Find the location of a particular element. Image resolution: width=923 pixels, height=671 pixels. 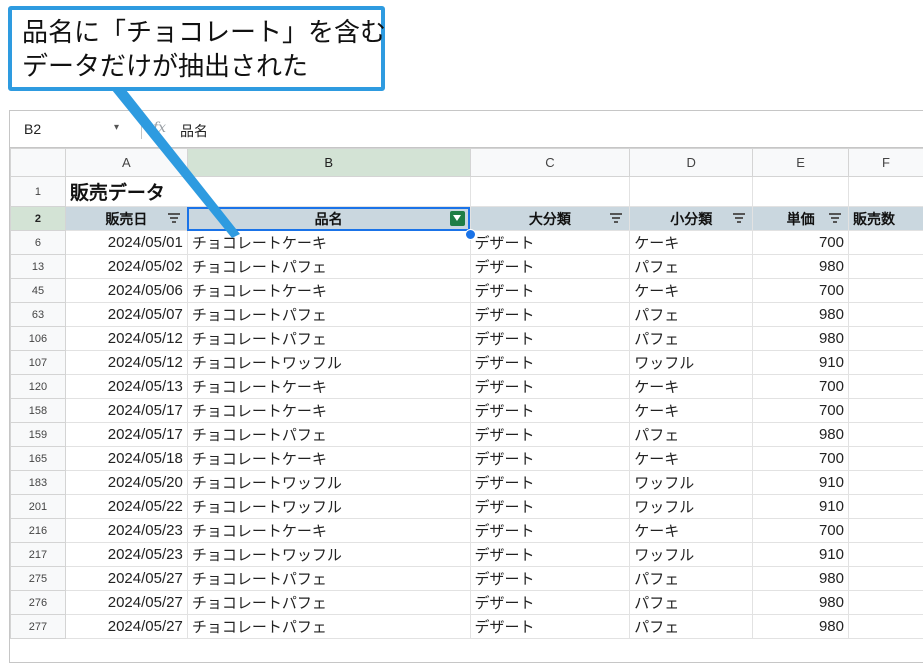

row-header: 158 is located at coordinates (38, 410).